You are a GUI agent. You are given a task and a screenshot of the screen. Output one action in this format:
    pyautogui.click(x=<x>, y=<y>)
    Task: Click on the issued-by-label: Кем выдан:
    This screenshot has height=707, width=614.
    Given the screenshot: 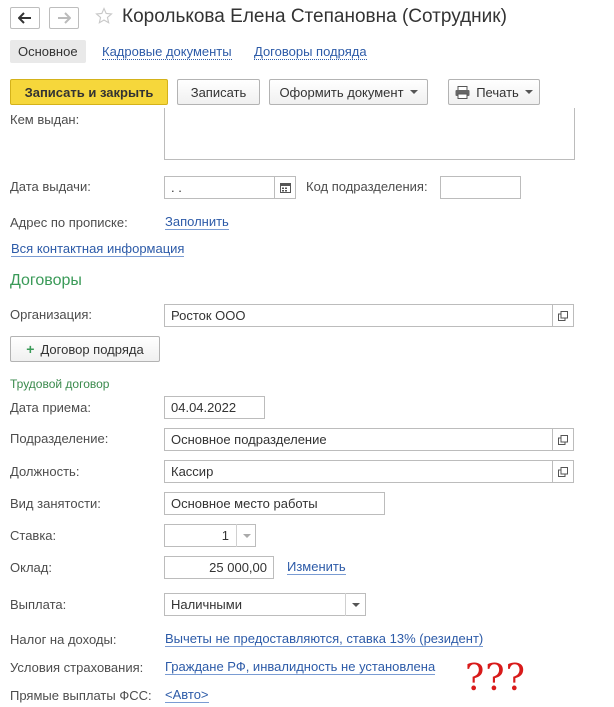 What is the action you would take?
    pyautogui.click(x=45, y=119)
    